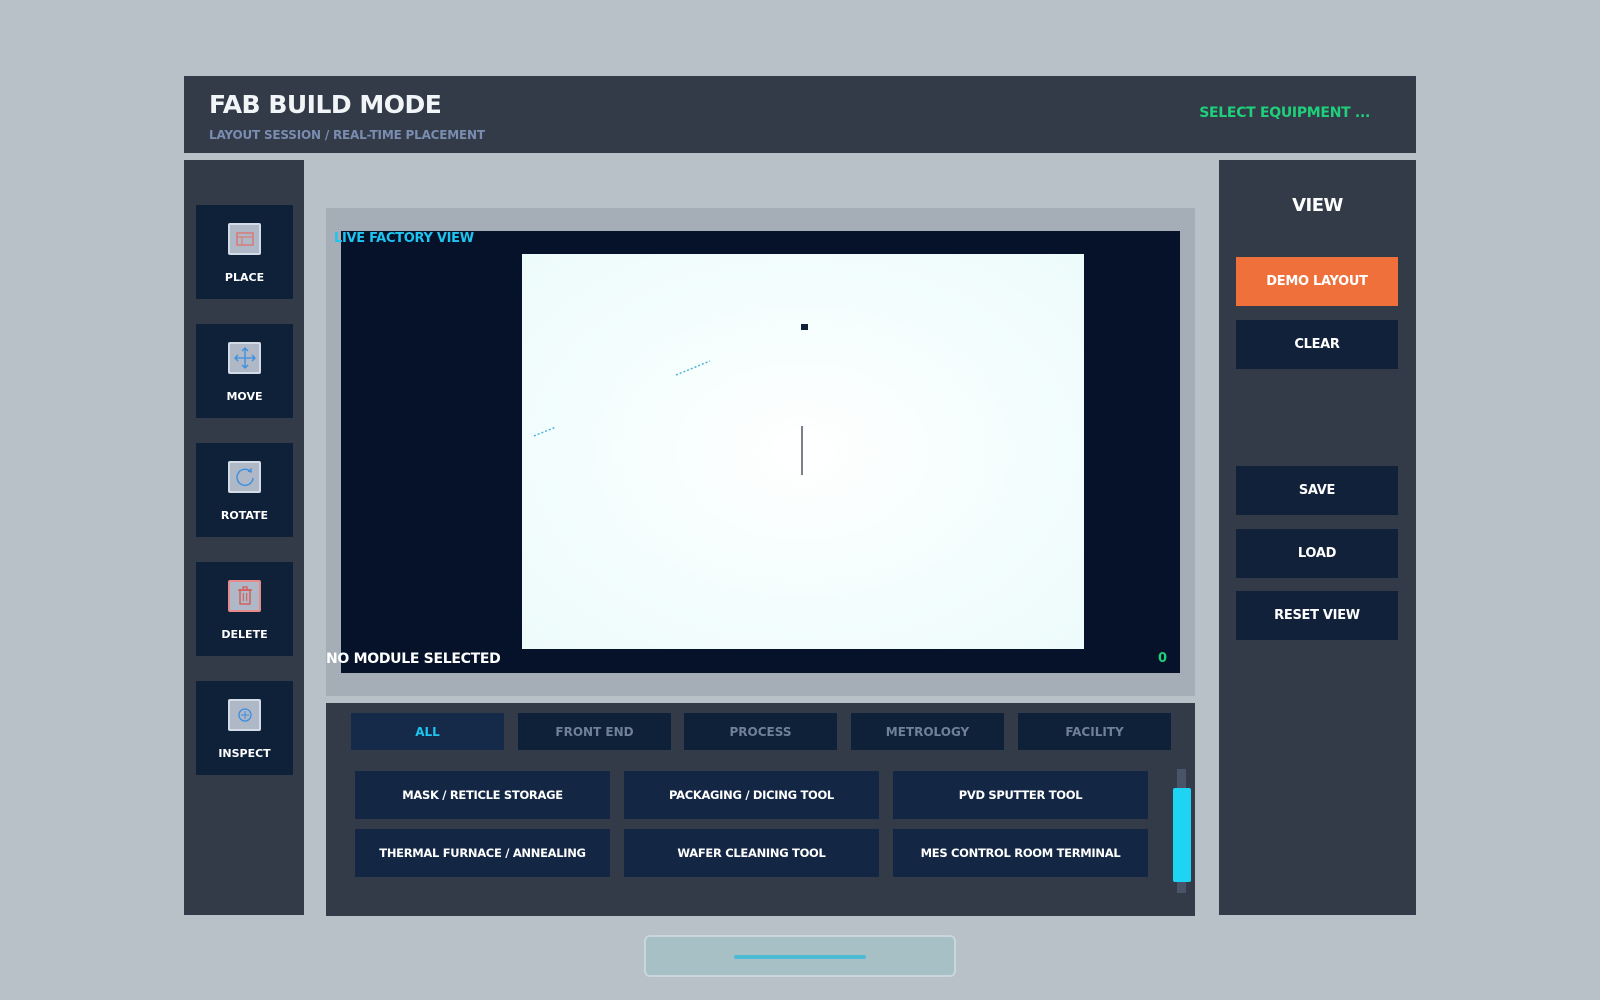 Image resolution: width=1600 pixels, height=1000 pixels. Describe the element at coordinates (413, 659) in the screenshot. I see `selection-status: NO MODULE SELECTED` at that location.